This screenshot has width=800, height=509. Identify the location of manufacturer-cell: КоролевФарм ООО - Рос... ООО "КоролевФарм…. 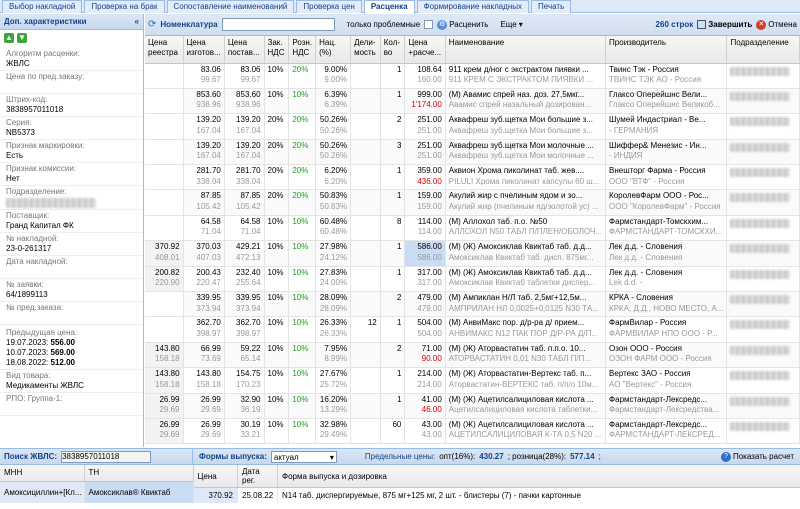
(666, 202).